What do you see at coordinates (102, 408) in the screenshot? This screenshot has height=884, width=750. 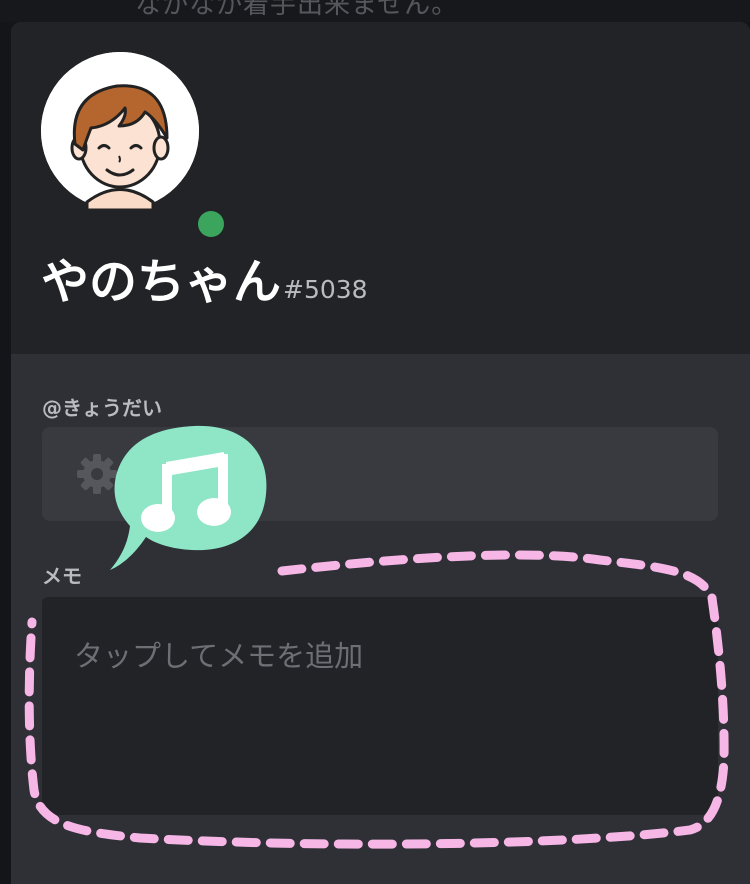 I see `roles-label: @きょうだい` at bounding box center [102, 408].